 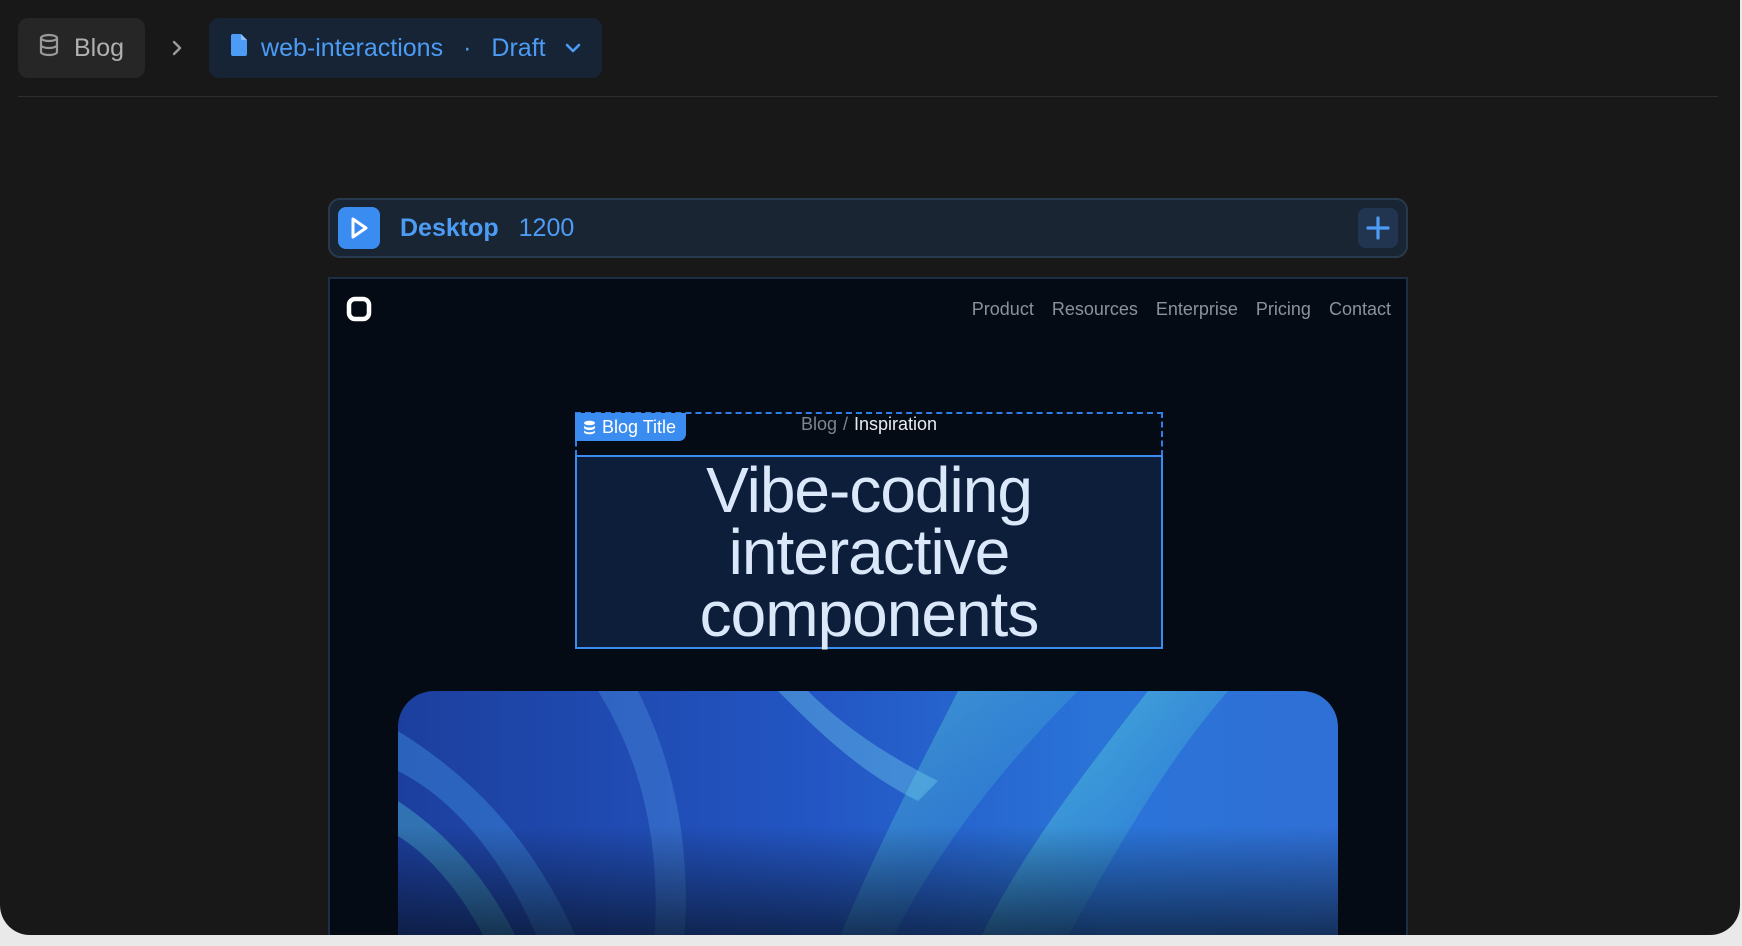 I want to click on file-status: Draft, so click(x=518, y=47).